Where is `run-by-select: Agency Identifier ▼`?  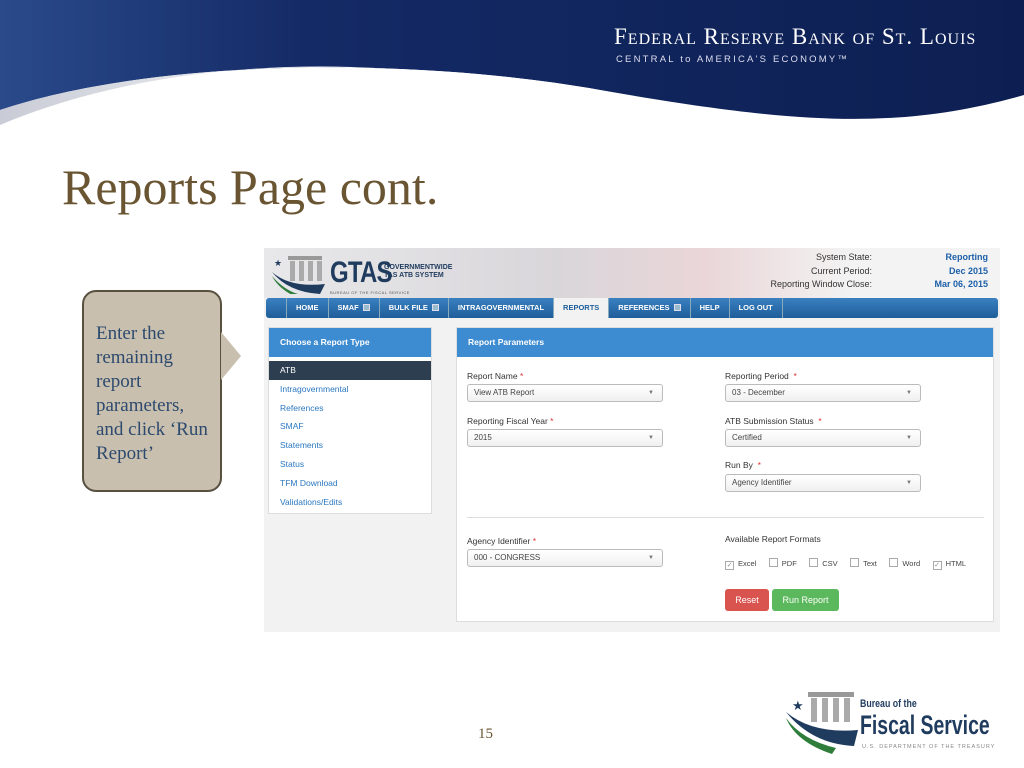
run-by-select: Agency Identifier ▼ is located at coordinates (823, 483).